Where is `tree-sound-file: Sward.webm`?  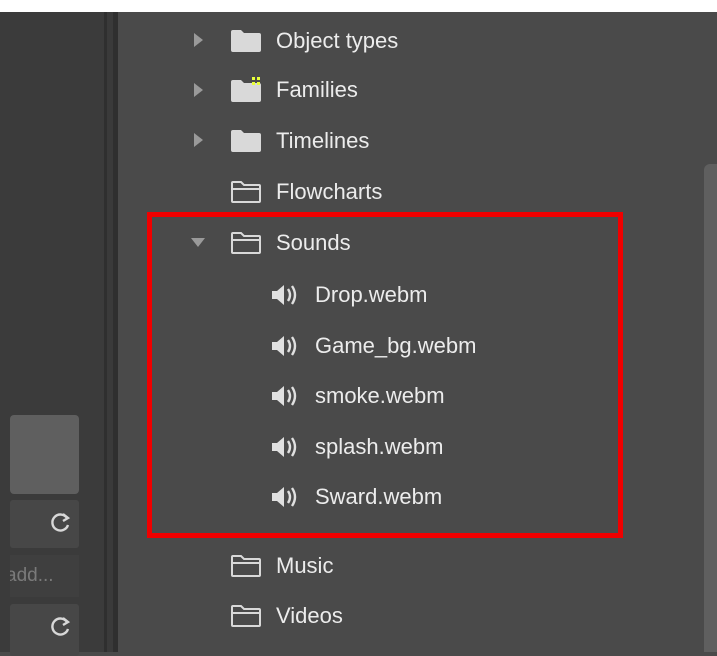 tree-sound-file: Sward.webm is located at coordinates (356, 497).